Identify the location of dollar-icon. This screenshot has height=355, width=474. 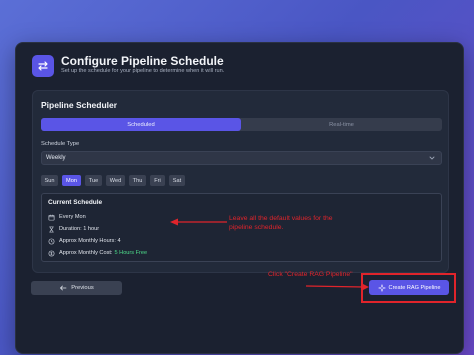
(51, 253).